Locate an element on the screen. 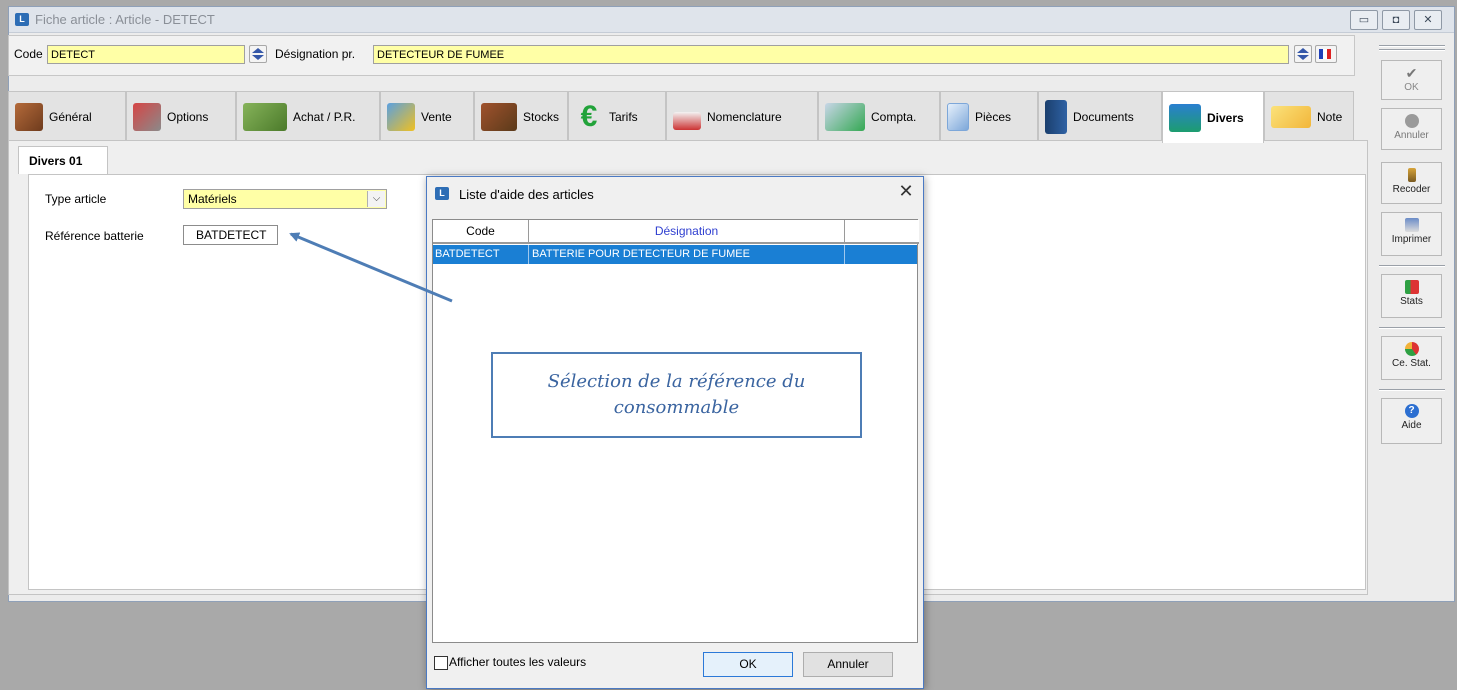 The width and height of the screenshot is (1457, 690). note-icon is located at coordinates (1291, 116).